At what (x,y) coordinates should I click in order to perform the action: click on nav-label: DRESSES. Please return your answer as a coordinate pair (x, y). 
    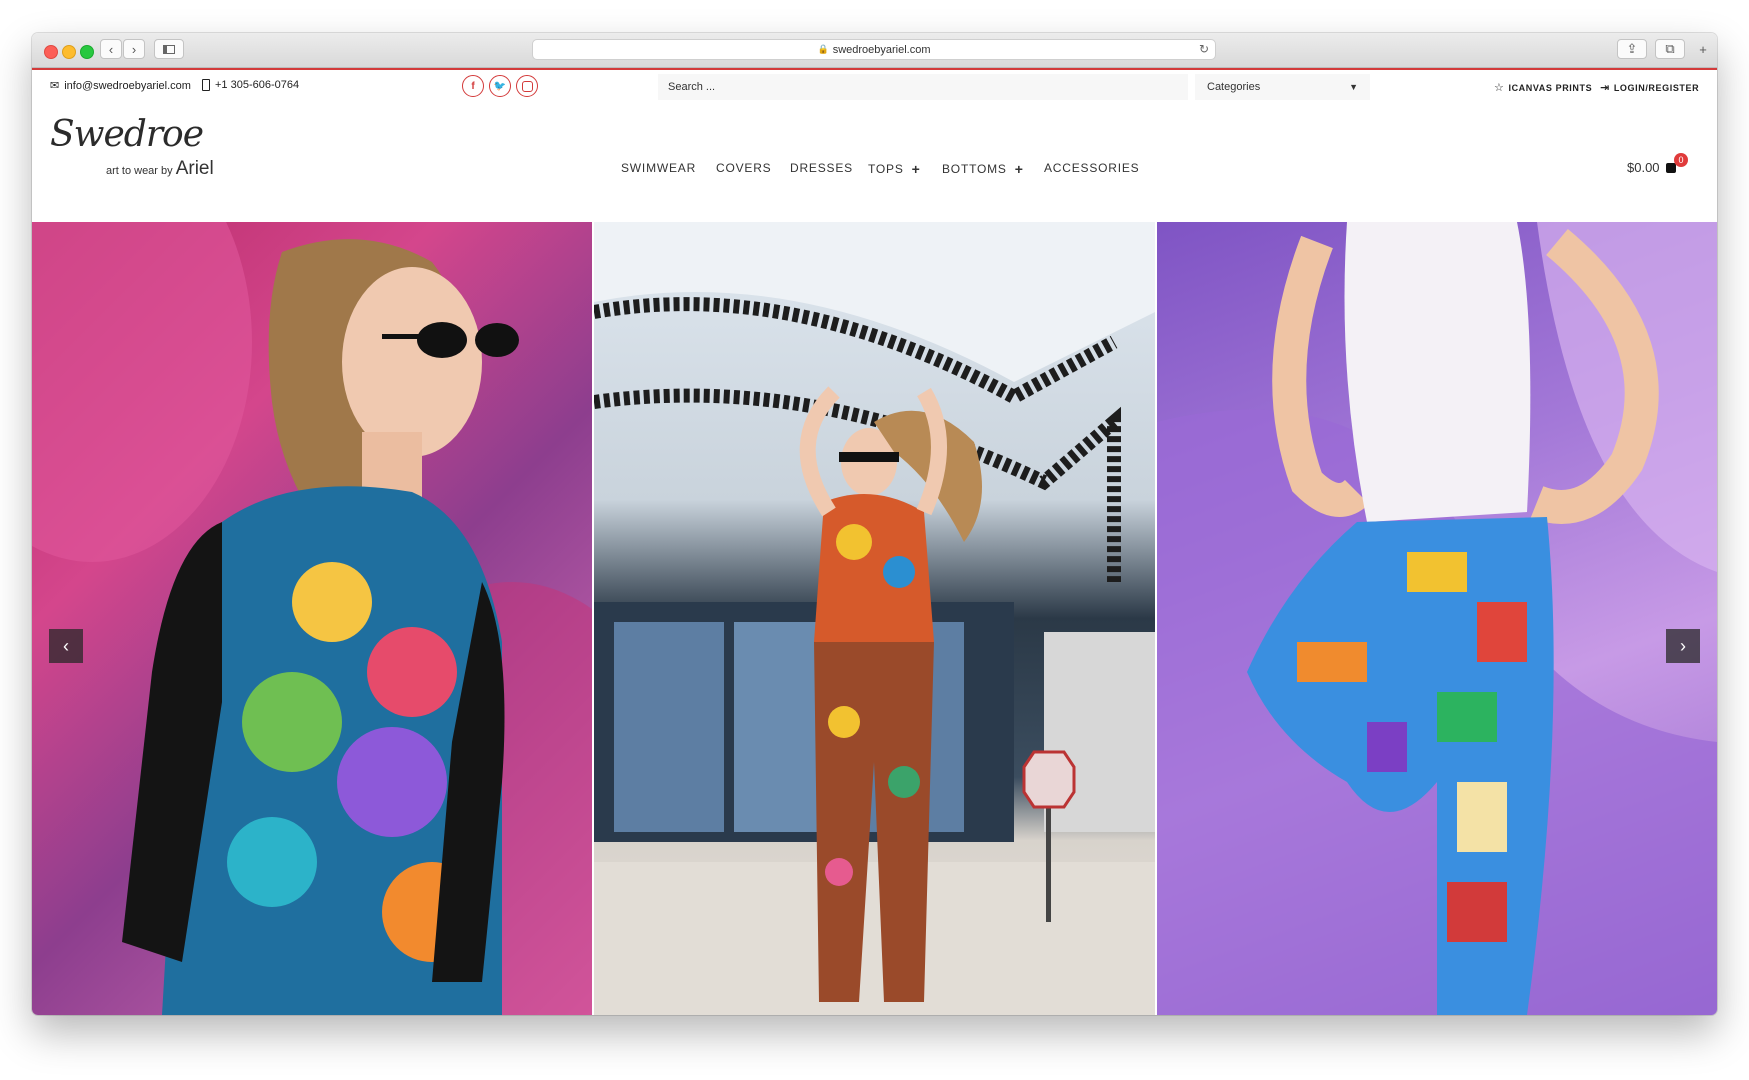
    Looking at the image, I should click on (821, 168).